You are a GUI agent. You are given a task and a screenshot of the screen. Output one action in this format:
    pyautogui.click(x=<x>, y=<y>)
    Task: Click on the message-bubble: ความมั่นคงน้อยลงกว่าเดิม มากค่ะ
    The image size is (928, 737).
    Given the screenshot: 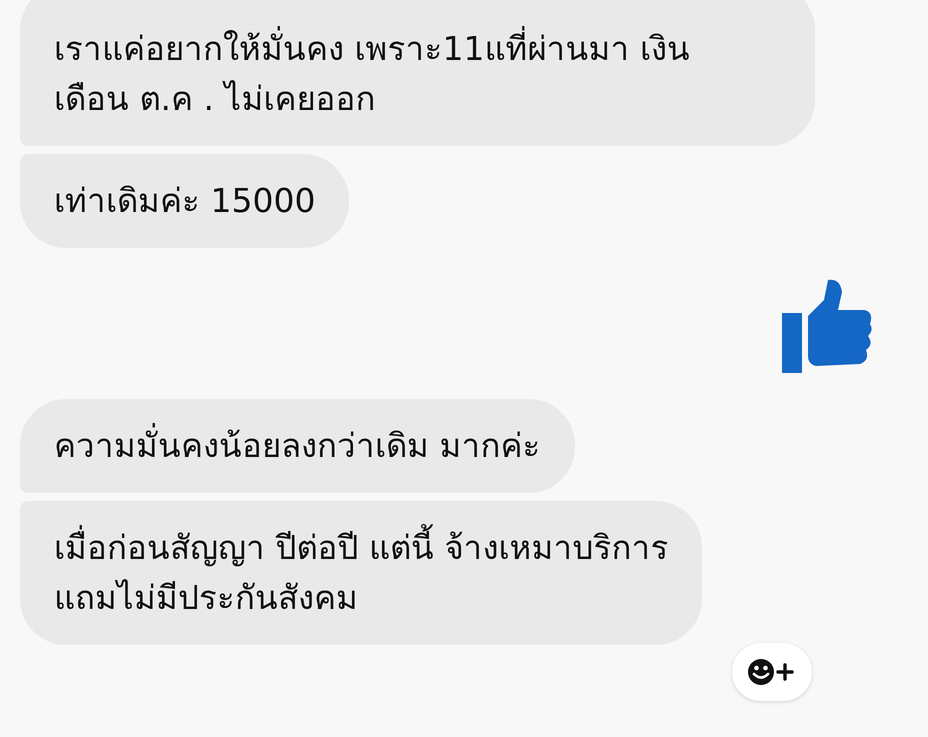 What is the action you would take?
    pyautogui.click(x=297, y=446)
    